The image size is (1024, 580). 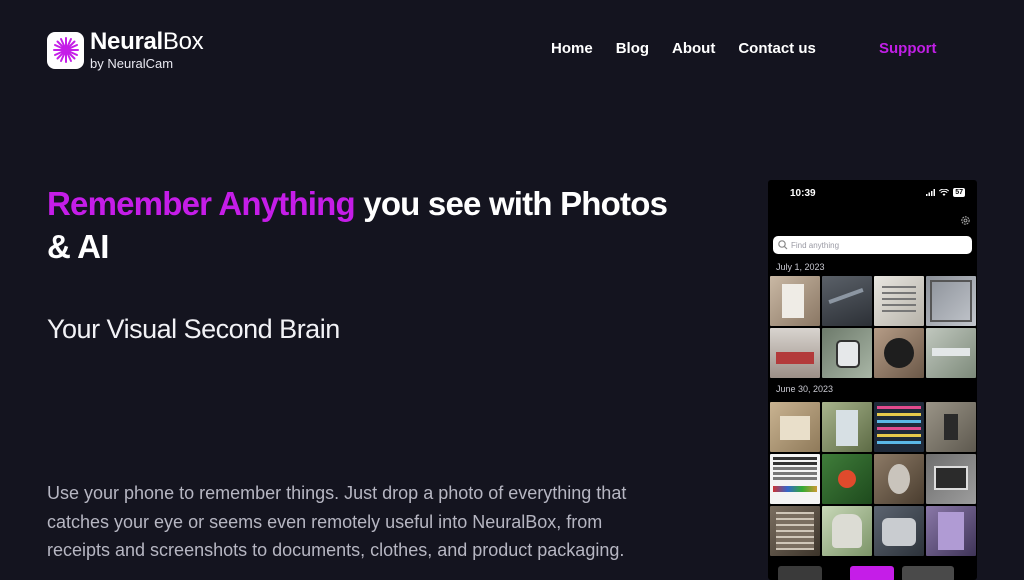 I want to click on search-icon, so click(x=783, y=245).